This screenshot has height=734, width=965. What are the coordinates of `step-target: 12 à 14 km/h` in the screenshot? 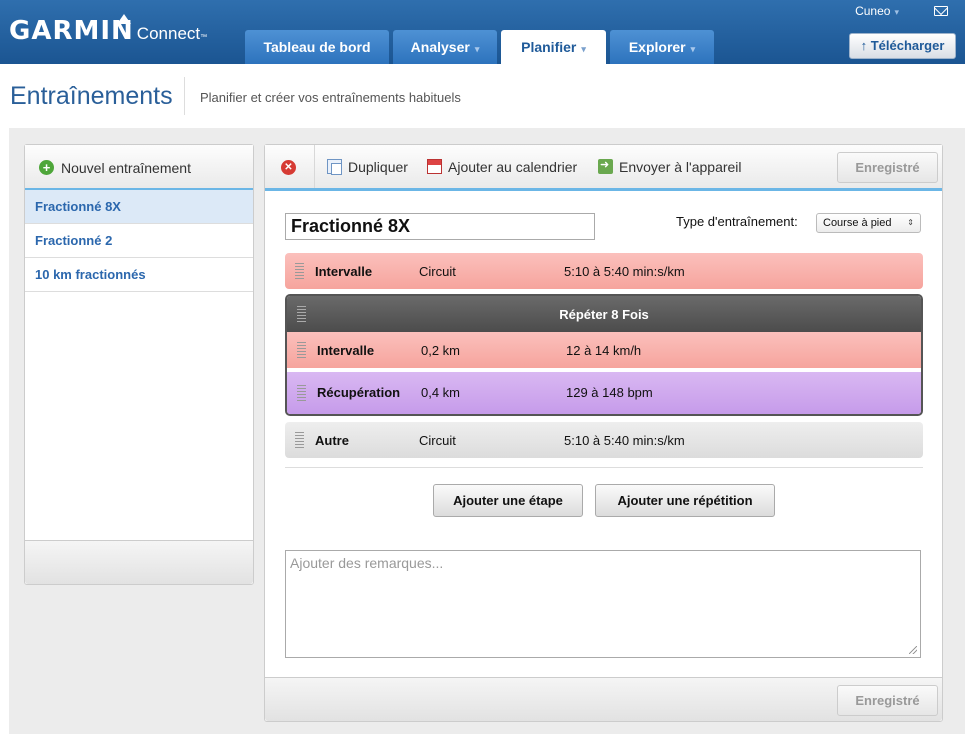 It's located at (604, 350).